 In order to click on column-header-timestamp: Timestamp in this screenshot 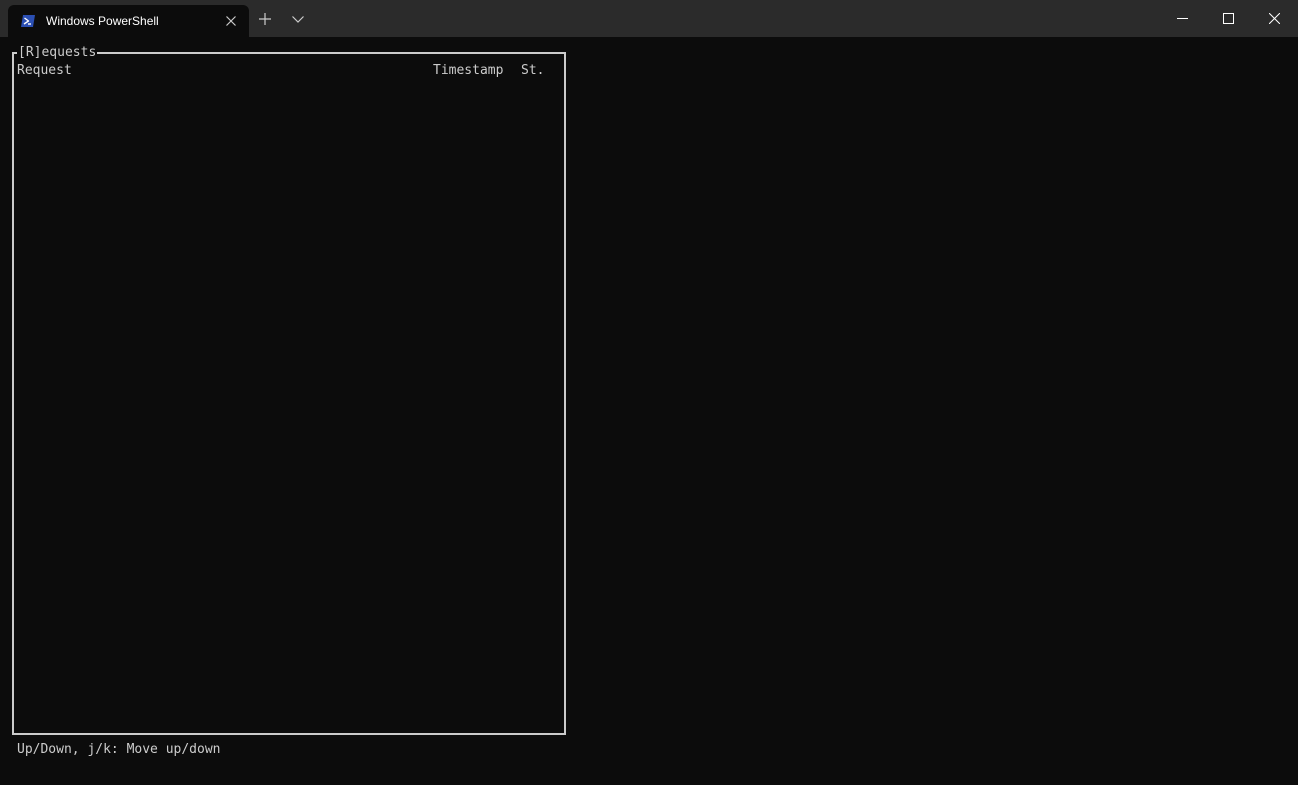, I will do `click(468, 70)`.